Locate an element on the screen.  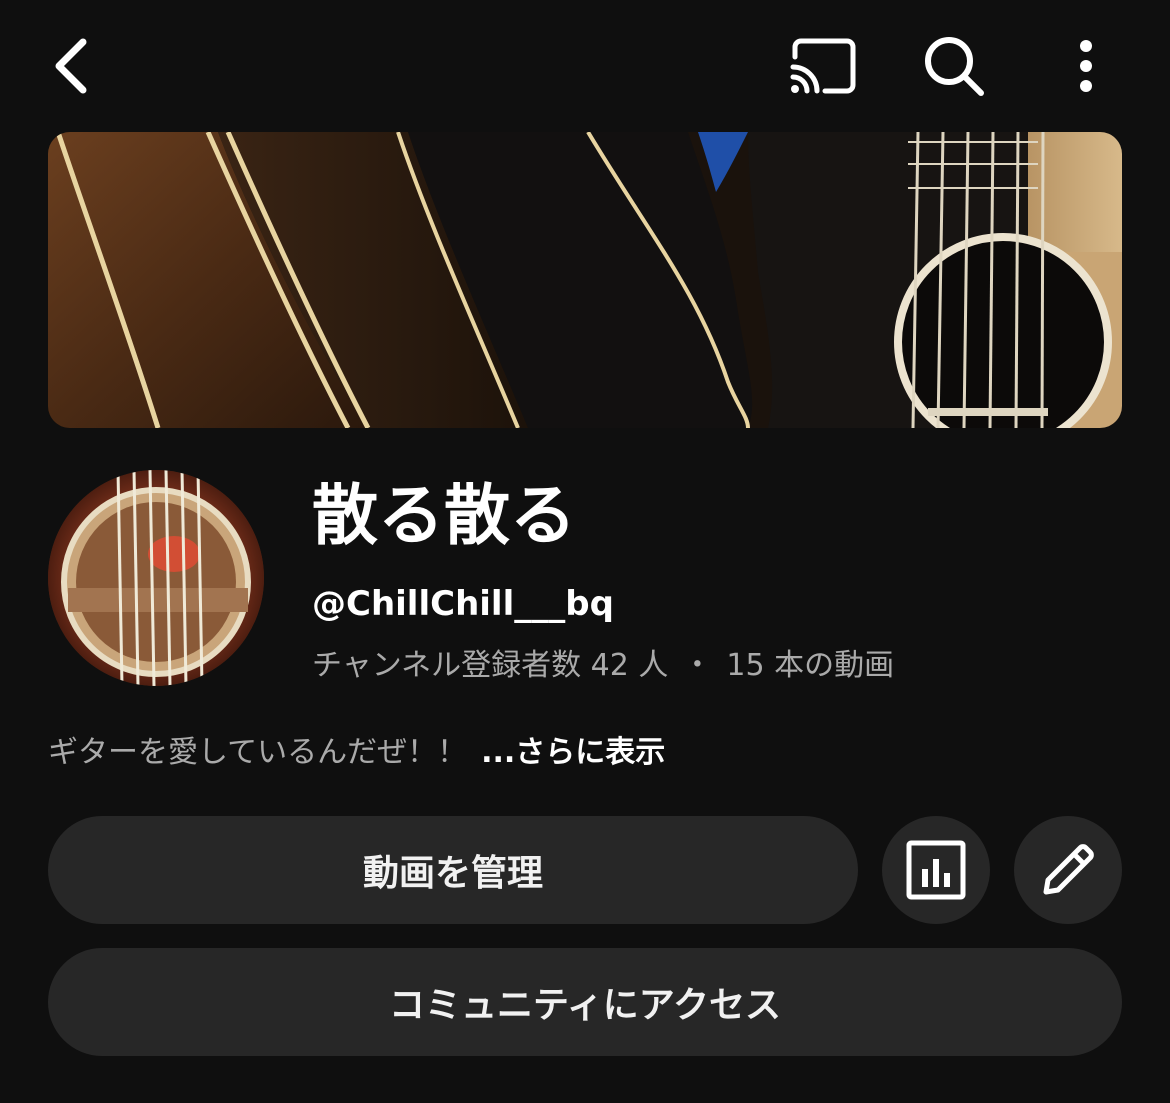
more-vert-icon is located at coordinates (1086, 66).